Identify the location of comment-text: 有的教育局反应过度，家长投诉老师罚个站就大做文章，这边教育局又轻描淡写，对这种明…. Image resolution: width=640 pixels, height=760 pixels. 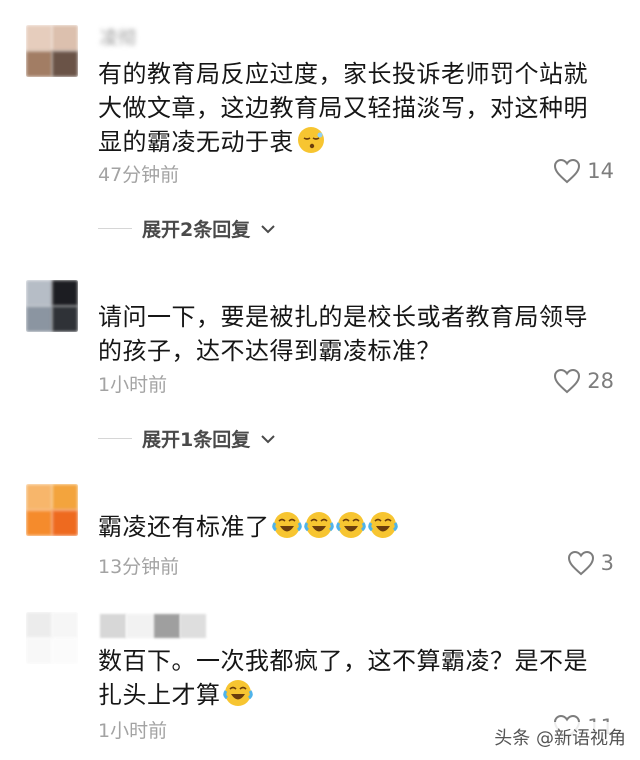
(353, 108).